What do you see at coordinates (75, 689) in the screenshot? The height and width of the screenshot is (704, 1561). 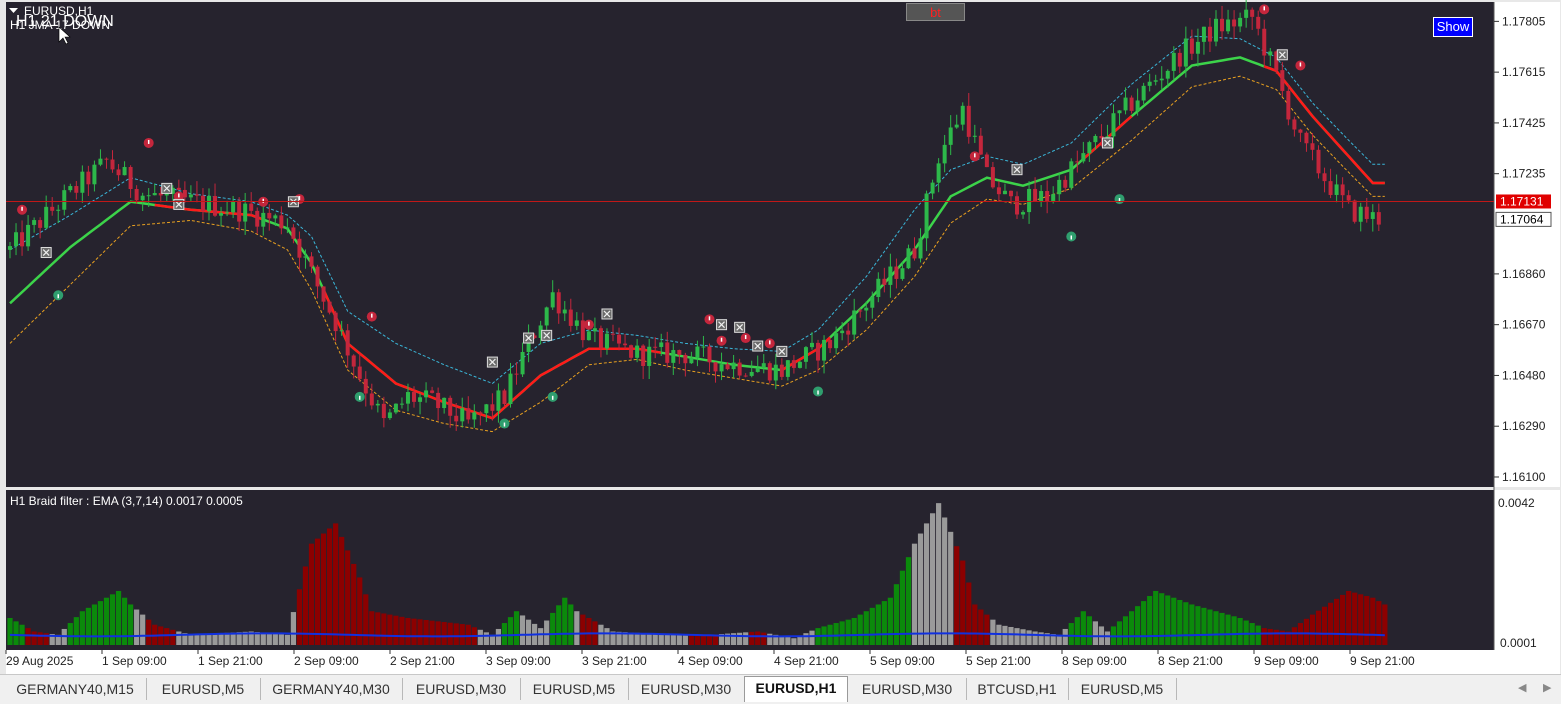 I see `tab-germany40-m15: GERMANY40,M15` at bounding box center [75, 689].